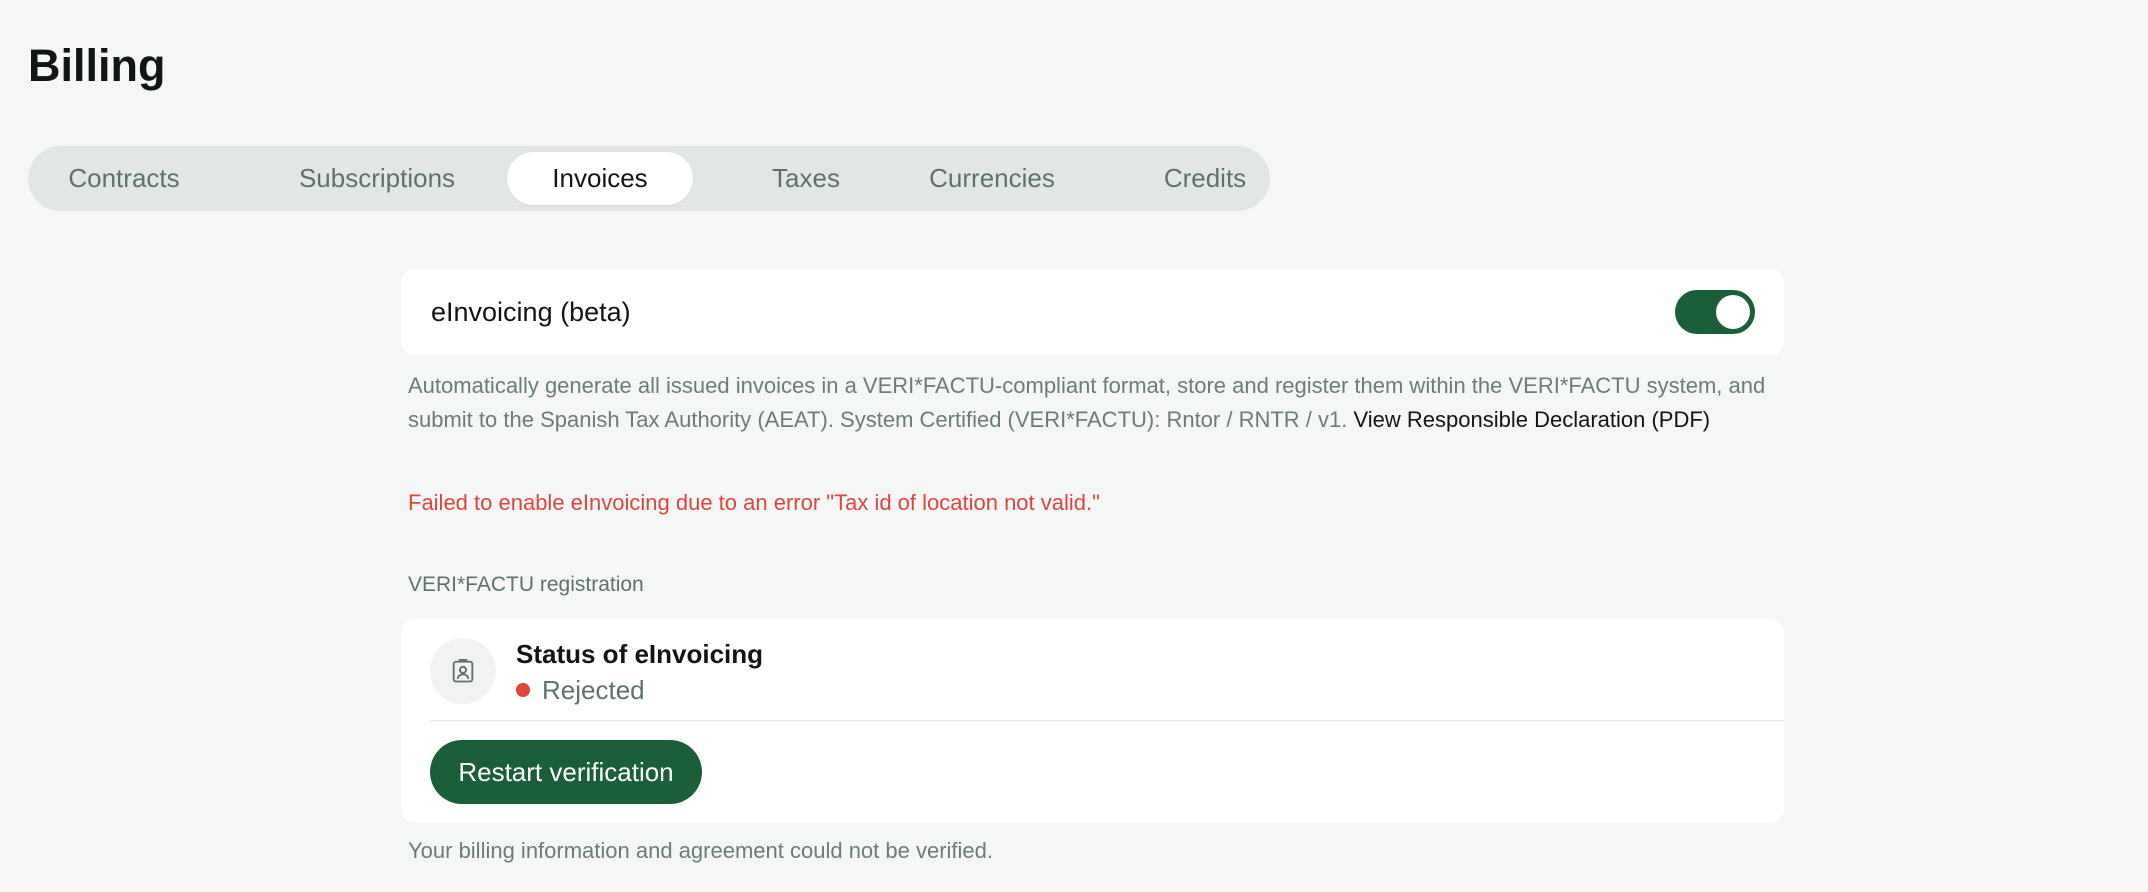  I want to click on page-title: Billing, so click(97, 65).